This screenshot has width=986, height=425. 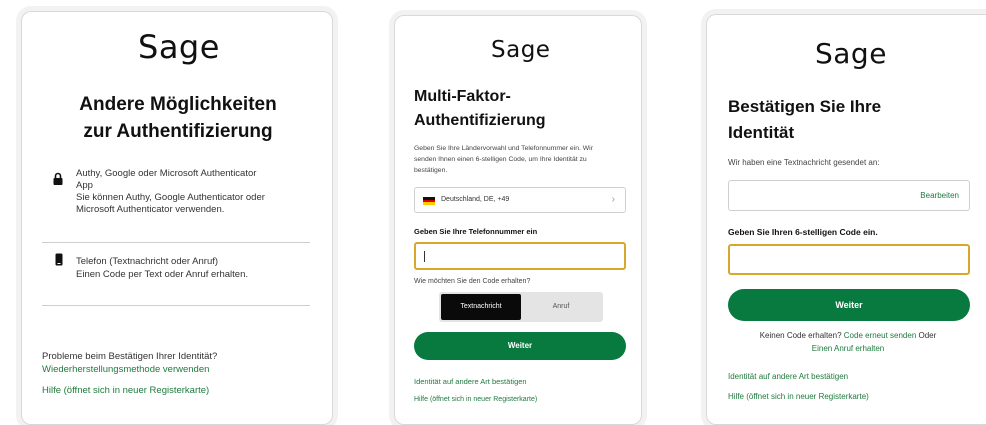 I want to click on germany-flag-icon, so click(x=429, y=201).